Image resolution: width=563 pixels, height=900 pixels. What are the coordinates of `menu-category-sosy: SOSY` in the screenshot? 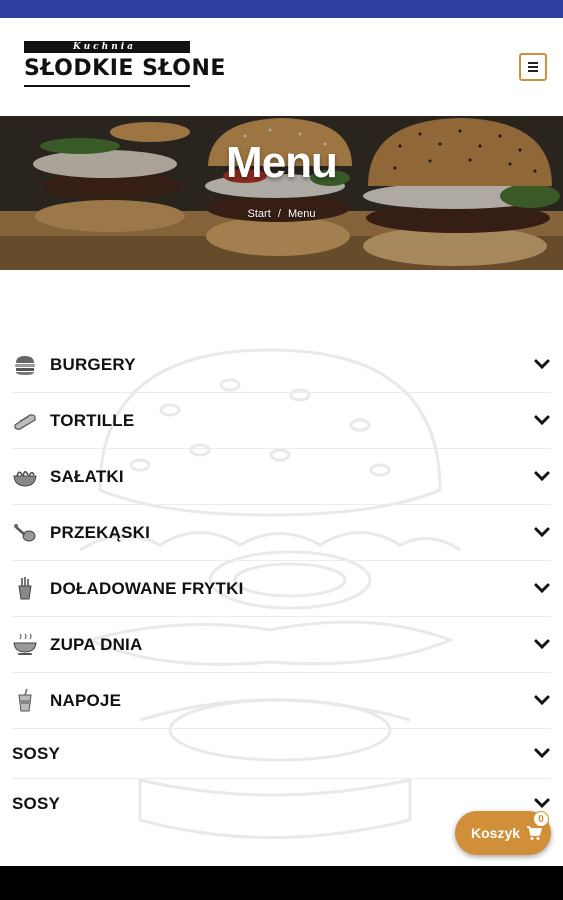 It's located at (281, 754).